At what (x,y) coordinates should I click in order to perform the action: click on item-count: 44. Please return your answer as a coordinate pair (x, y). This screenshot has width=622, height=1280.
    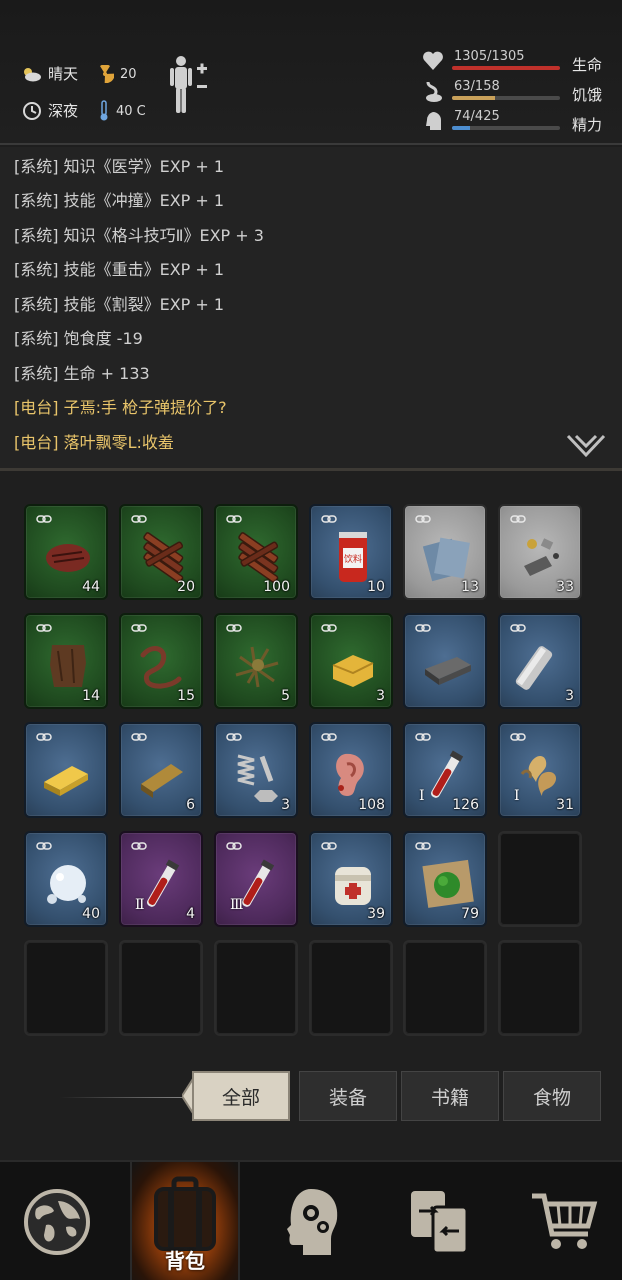
    Looking at the image, I should click on (91, 587).